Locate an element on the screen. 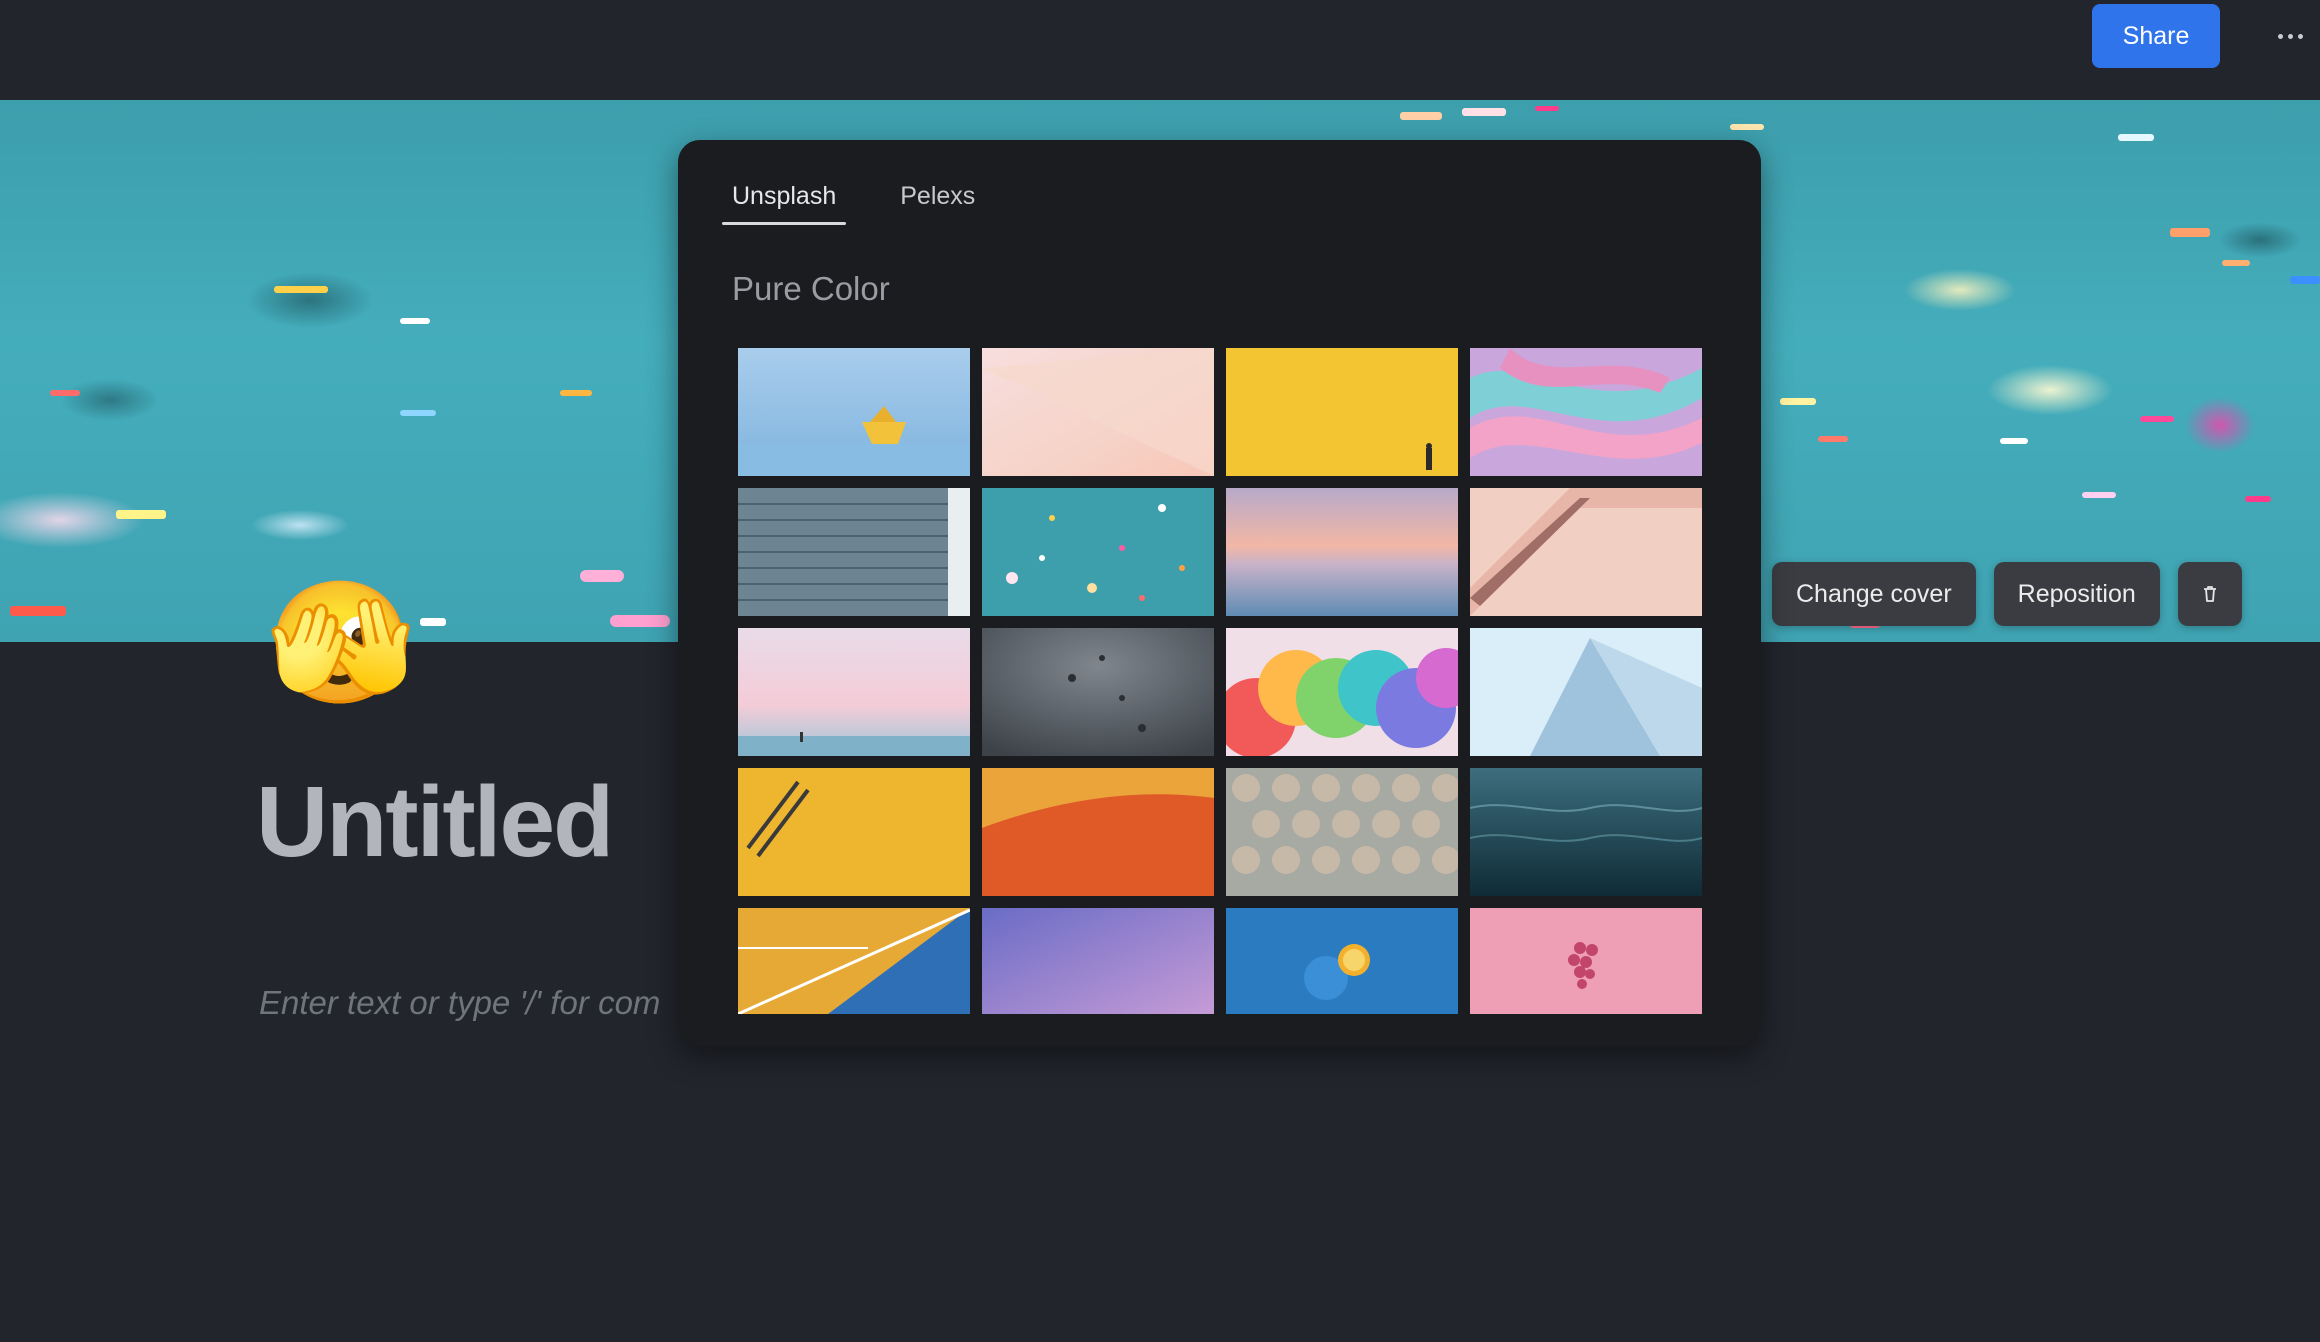 This screenshot has width=2320, height=1342. tab-pelexs: Pelexs is located at coordinates (937, 197).